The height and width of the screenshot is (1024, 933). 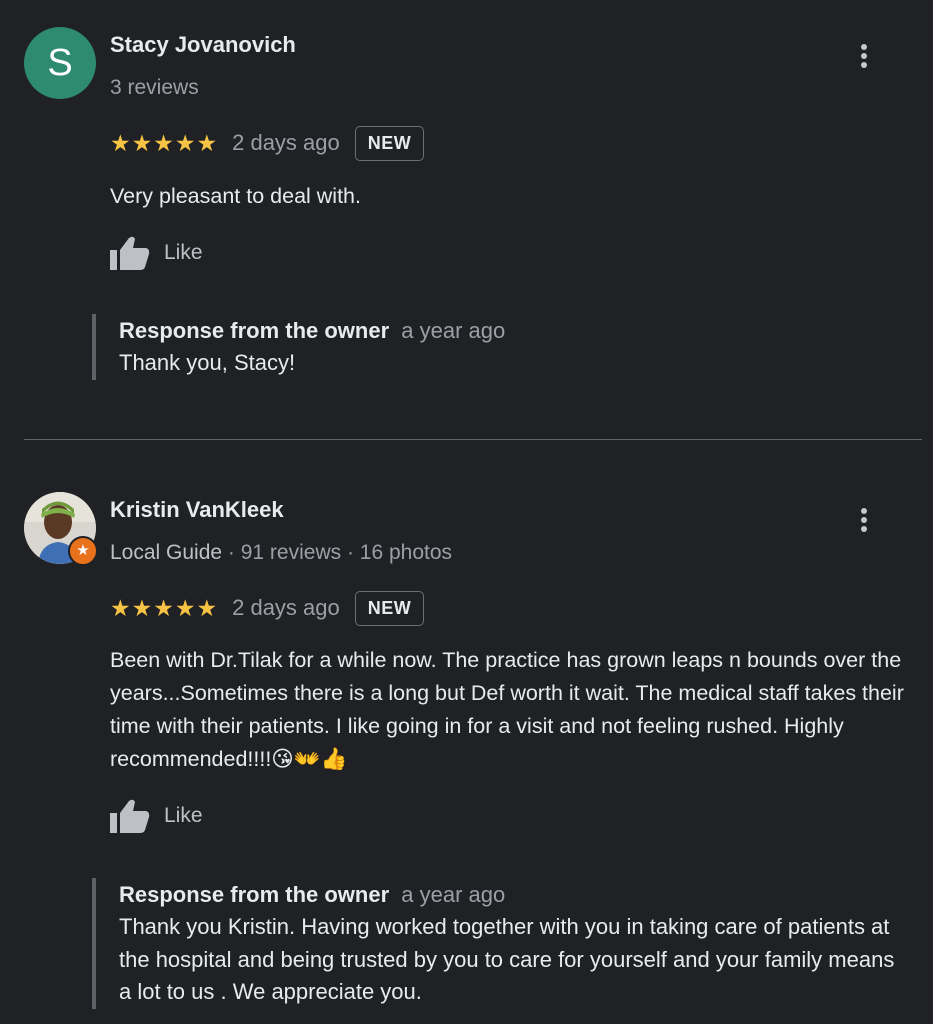 I want to click on reviewer-meta: Local Guide · 91 reviews · 16 photos, so click(x=281, y=553).